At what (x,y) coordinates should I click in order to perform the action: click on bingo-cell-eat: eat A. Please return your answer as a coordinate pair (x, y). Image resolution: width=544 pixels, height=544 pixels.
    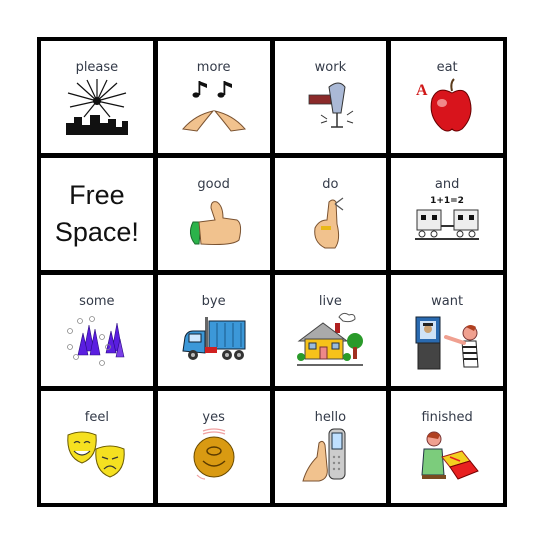
    Looking at the image, I should click on (447, 97).